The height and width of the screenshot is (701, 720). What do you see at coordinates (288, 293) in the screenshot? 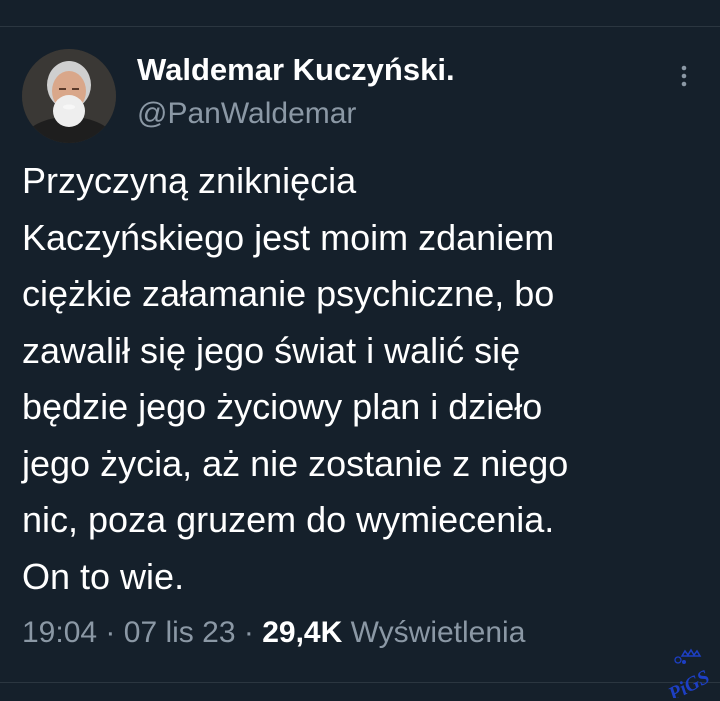
I see `tweet-line: ciężkie załamanie psychiczne, bo` at bounding box center [288, 293].